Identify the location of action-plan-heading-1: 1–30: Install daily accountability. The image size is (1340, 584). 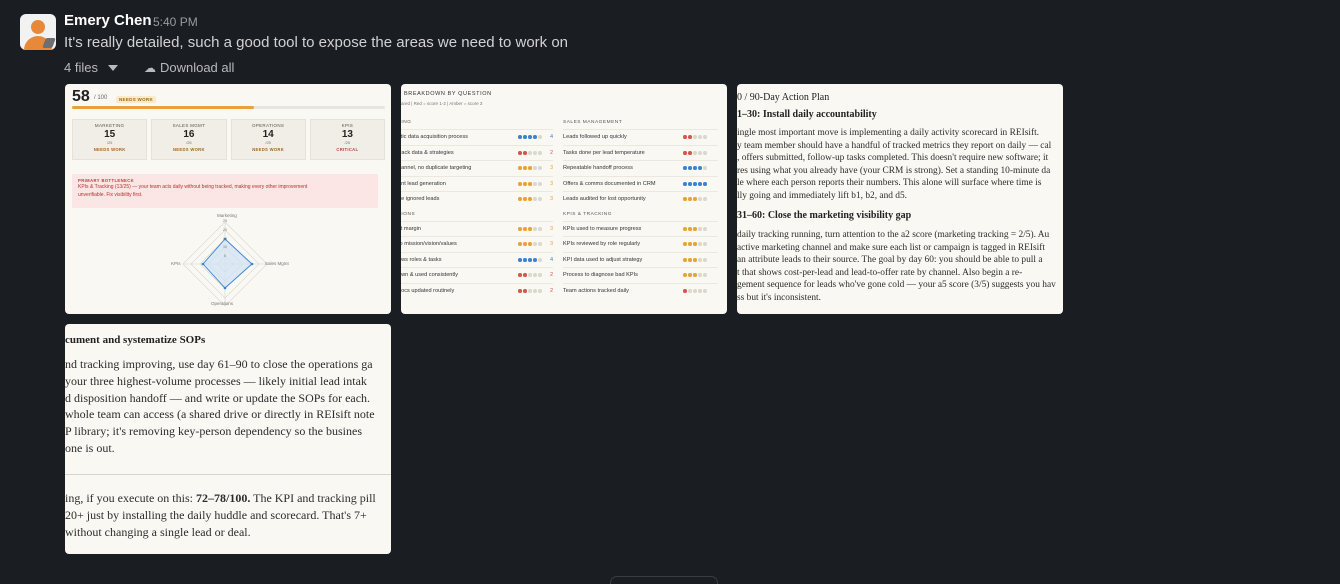
(807, 114).